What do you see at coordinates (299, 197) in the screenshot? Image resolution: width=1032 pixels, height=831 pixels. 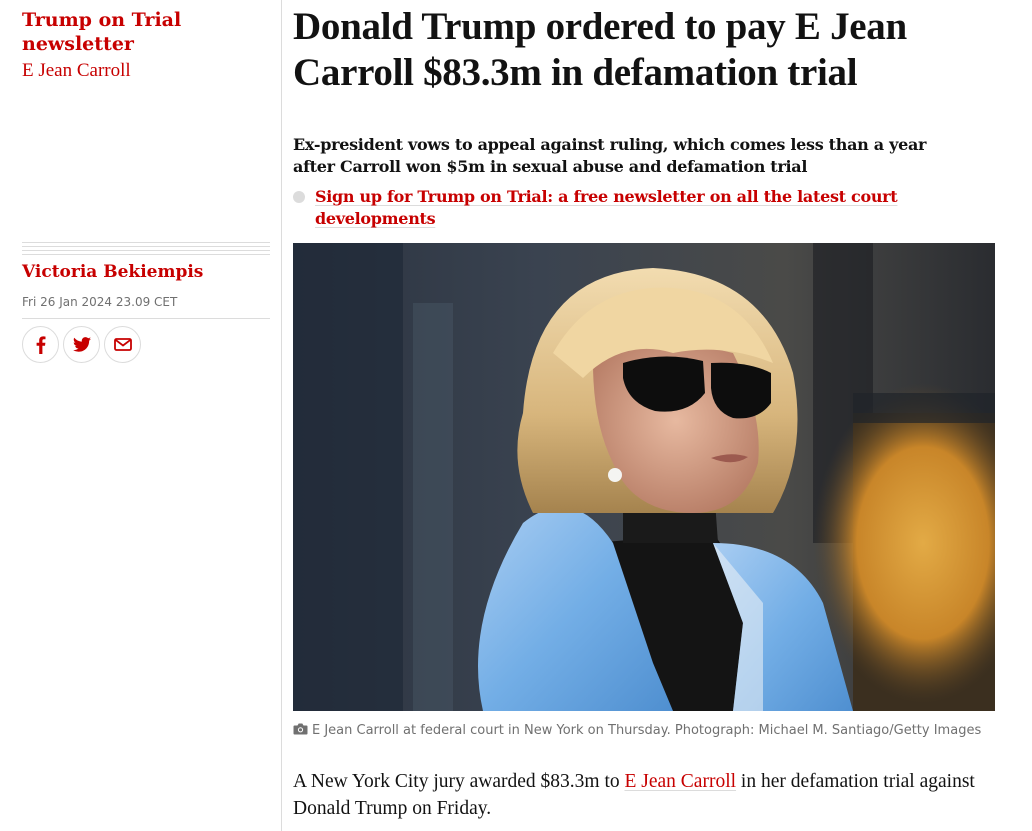 I see `bullet-icon` at bounding box center [299, 197].